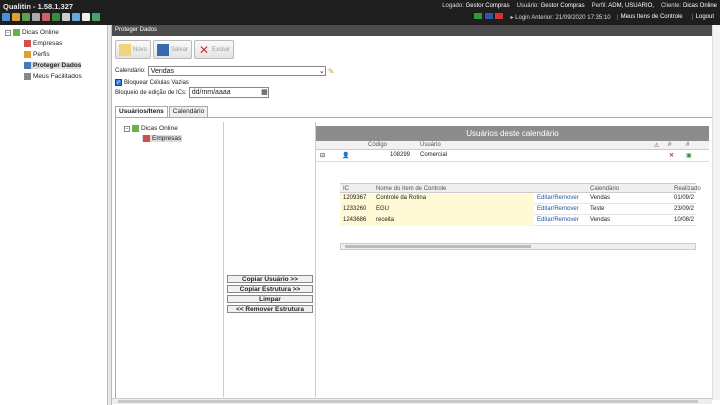 This screenshot has width=720, height=405. I want to click on collapse-icon: ⊟, so click(322, 155).